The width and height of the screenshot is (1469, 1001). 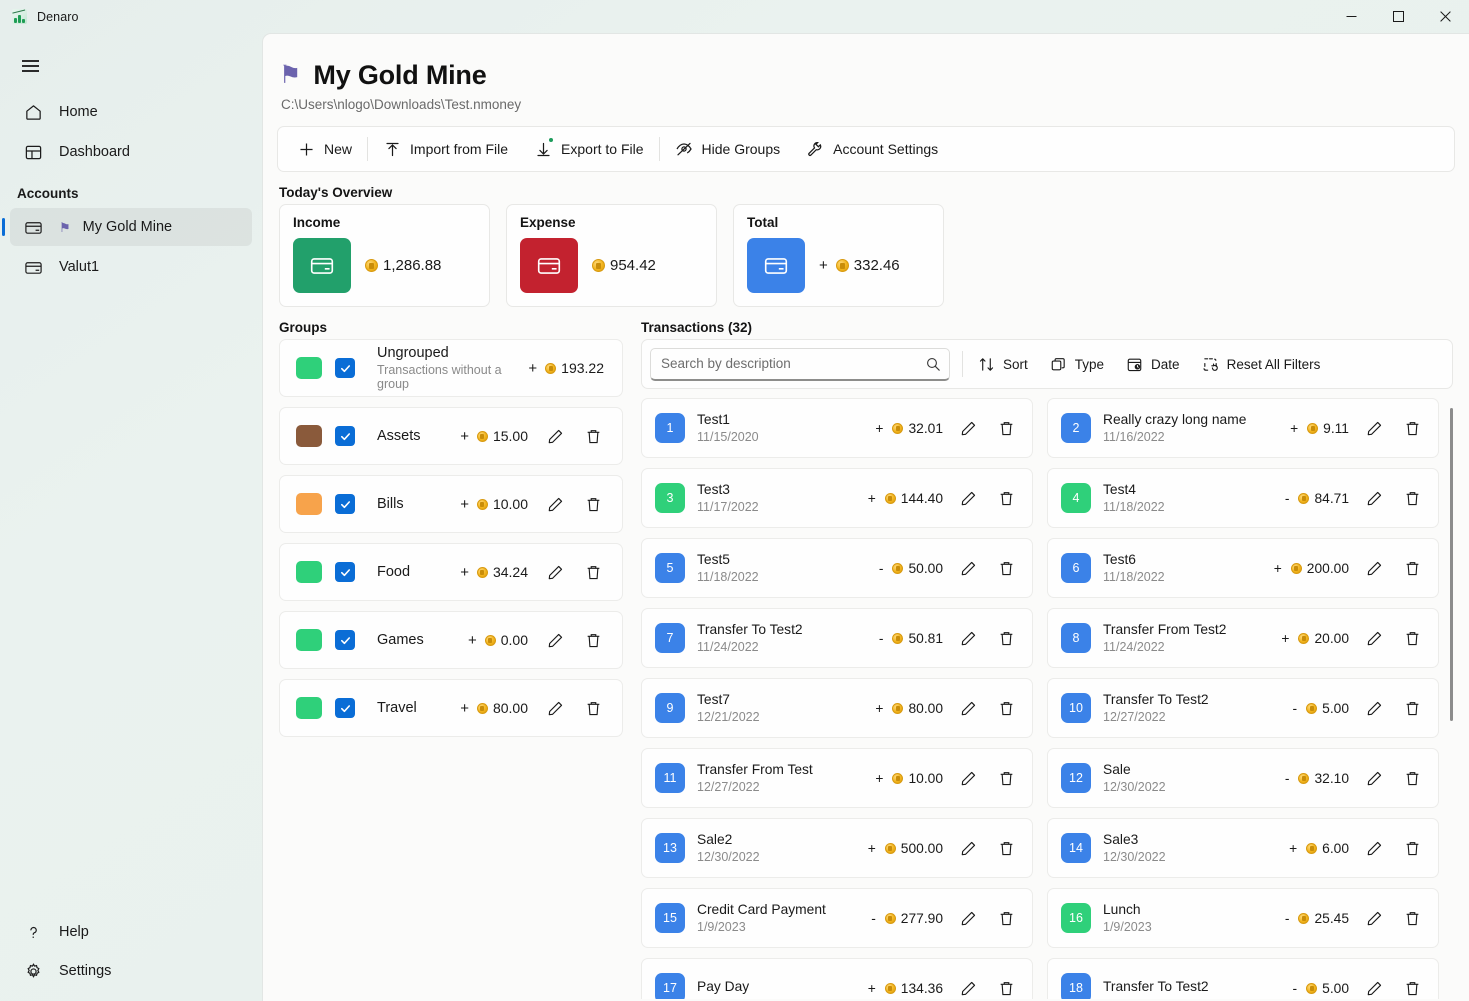 What do you see at coordinates (127, 227) in the screenshot?
I see `sidebar-item-my-gold-mine: ⚑ My Gold Mine` at bounding box center [127, 227].